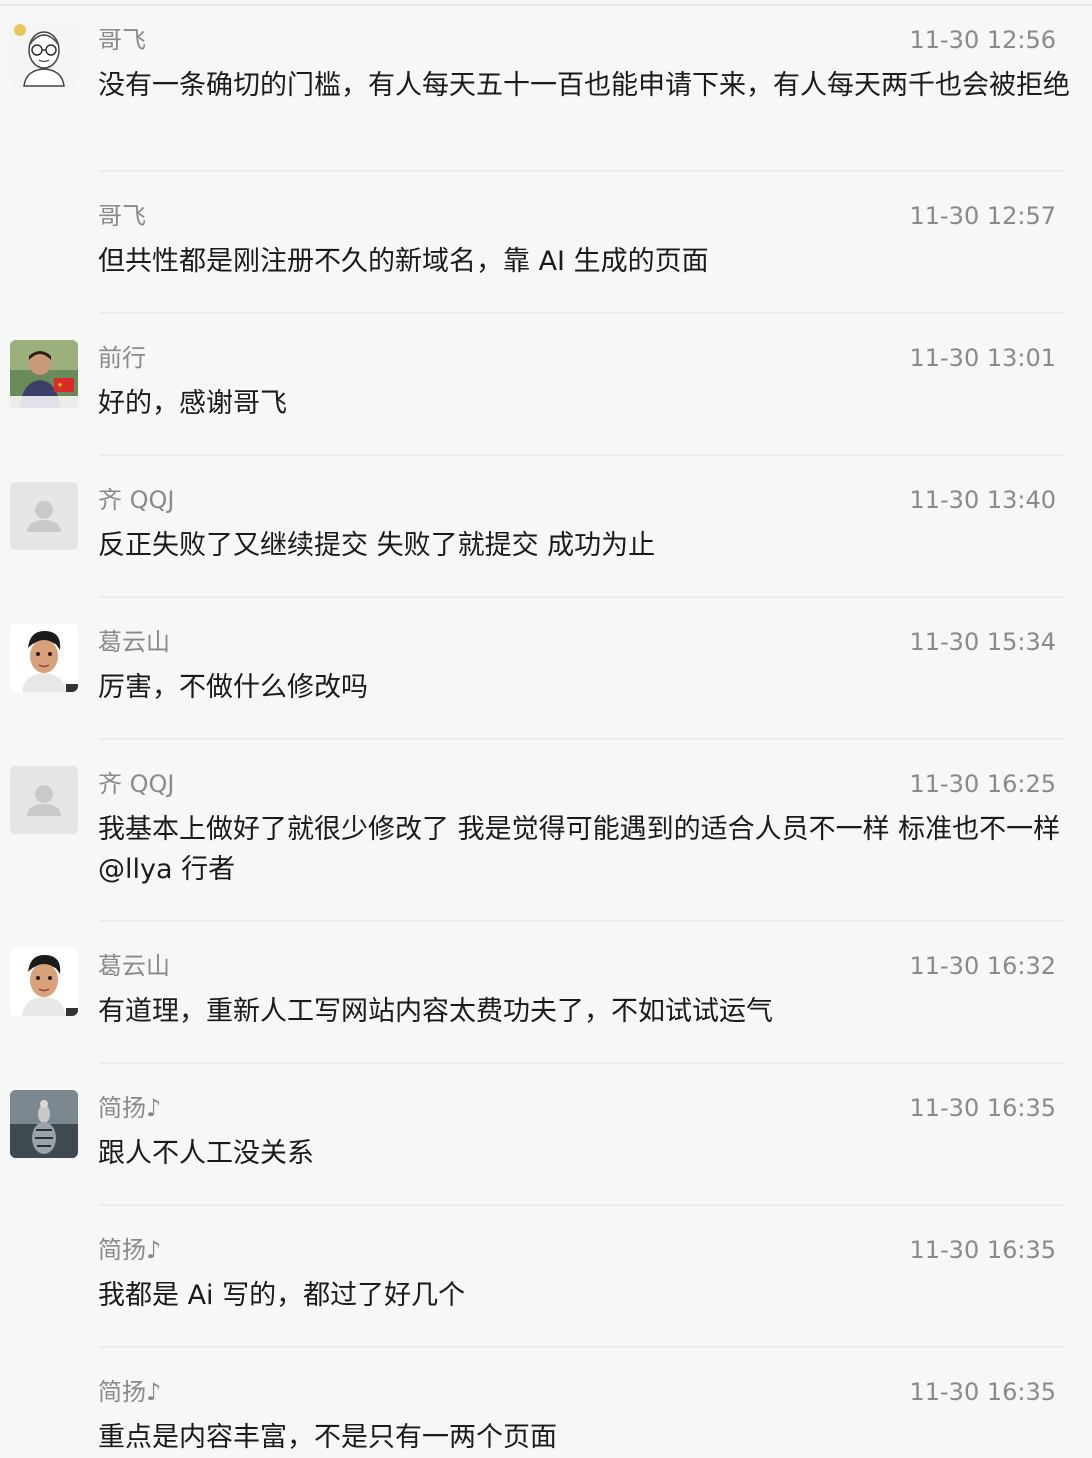 The height and width of the screenshot is (1458, 1092). I want to click on message-text: 但共性都是刚注册不久的新域名，靠 AI 生成的页面, so click(403, 261).